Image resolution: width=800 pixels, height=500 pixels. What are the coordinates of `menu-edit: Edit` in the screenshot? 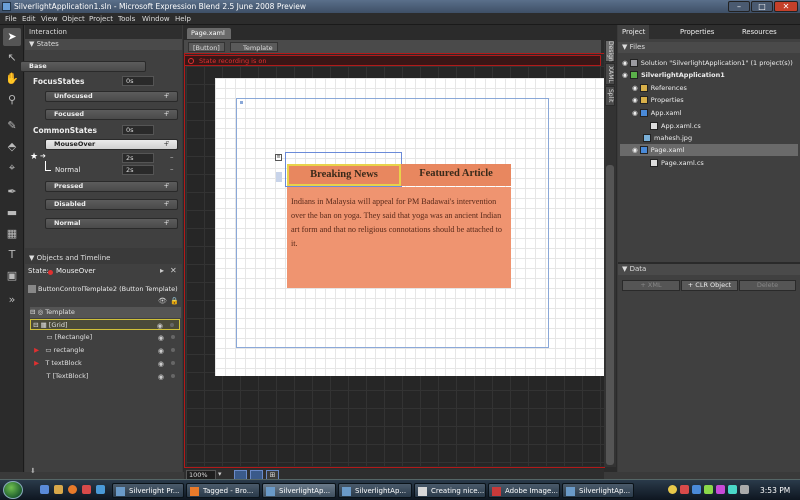 It's located at (29, 19).